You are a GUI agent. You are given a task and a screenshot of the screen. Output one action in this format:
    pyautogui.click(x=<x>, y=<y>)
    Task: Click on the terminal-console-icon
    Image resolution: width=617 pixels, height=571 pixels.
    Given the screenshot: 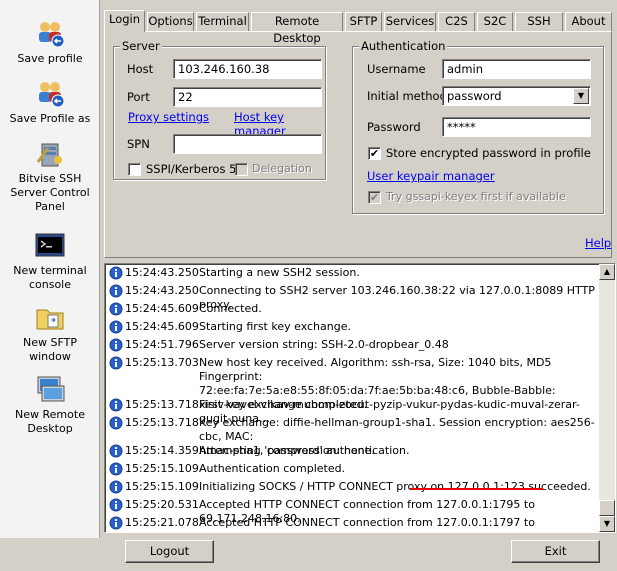 What is the action you would take?
    pyautogui.click(x=50, y=245)
    